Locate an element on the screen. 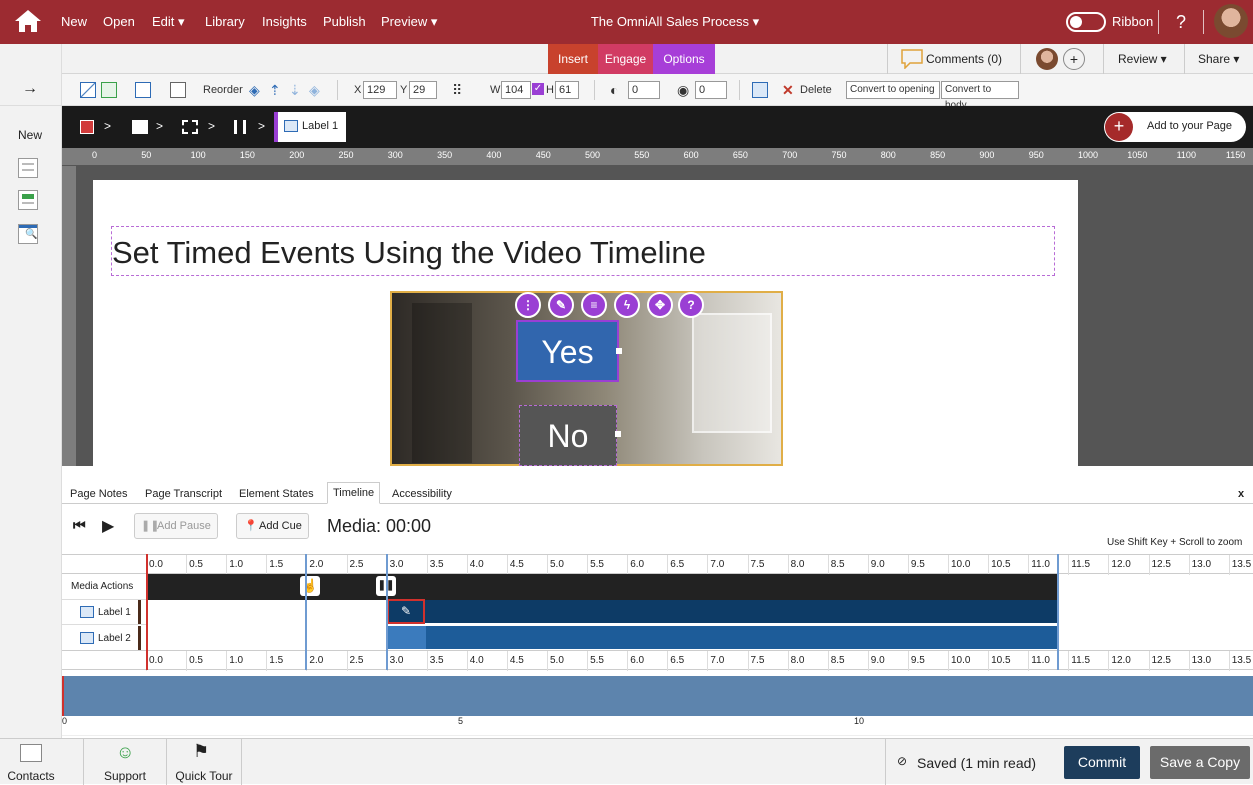 Image resolution: width=1253 pixels, height=785 pixels. tab-accessibility: Accessibility is located at coordinates (422, 494).